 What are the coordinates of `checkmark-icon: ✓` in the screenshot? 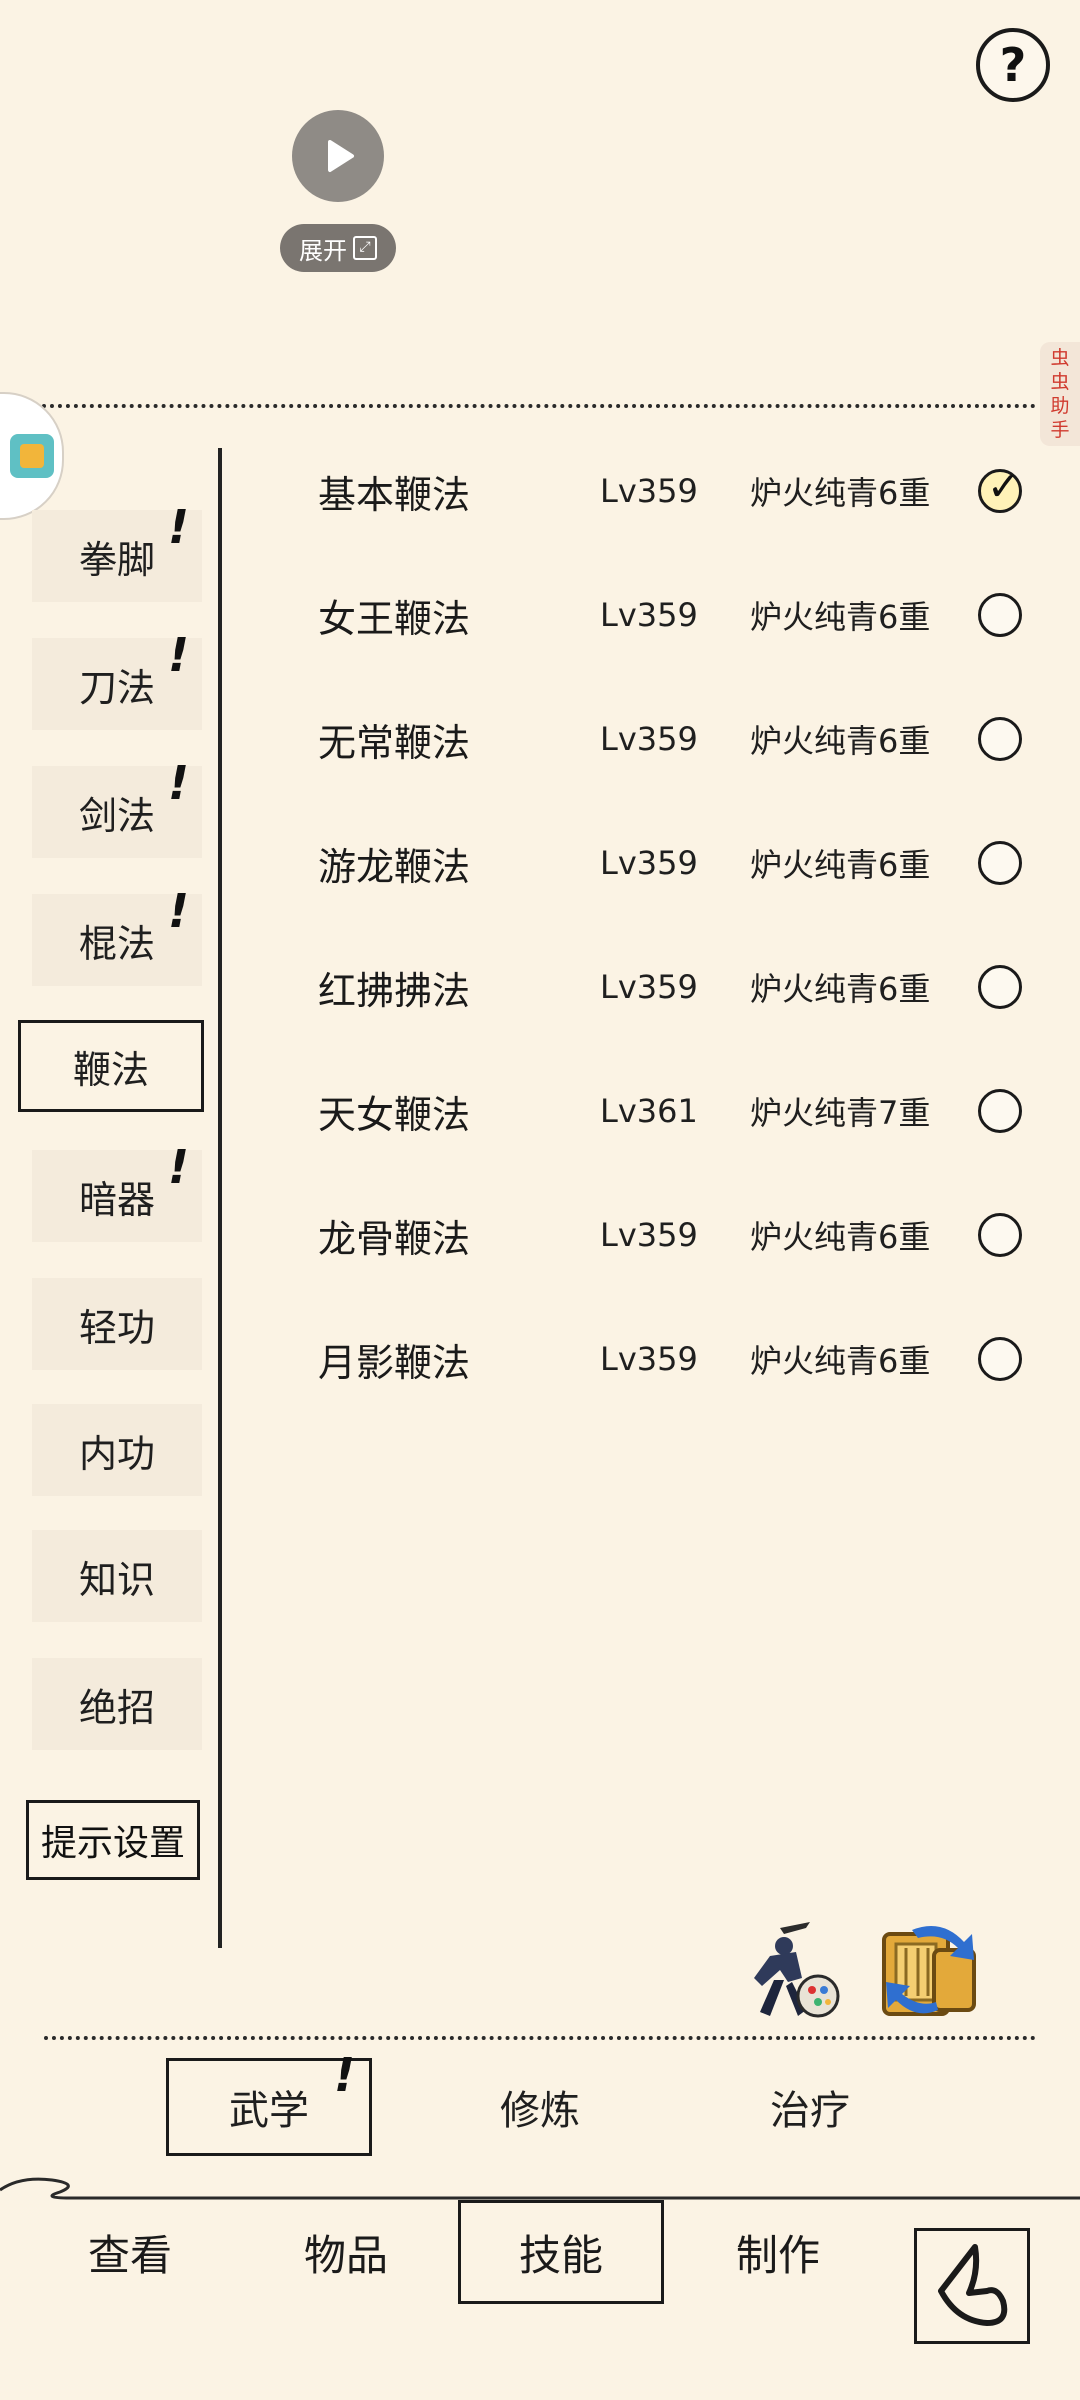 It's located at (1004, 487).